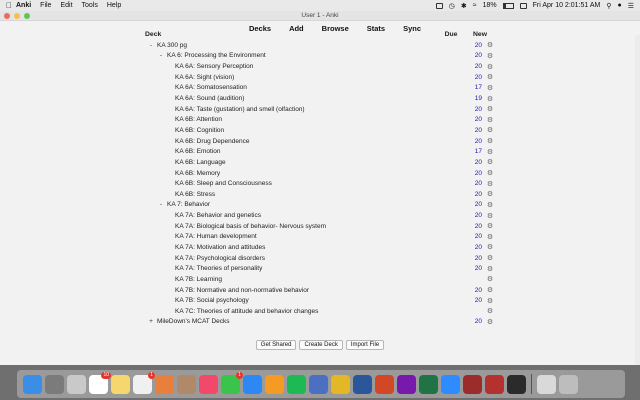 This screenshot has width=640, height=400. Describe the element at coordinates (66, 5) in the screenshot. I see `menu-edit: Edit` at that location.